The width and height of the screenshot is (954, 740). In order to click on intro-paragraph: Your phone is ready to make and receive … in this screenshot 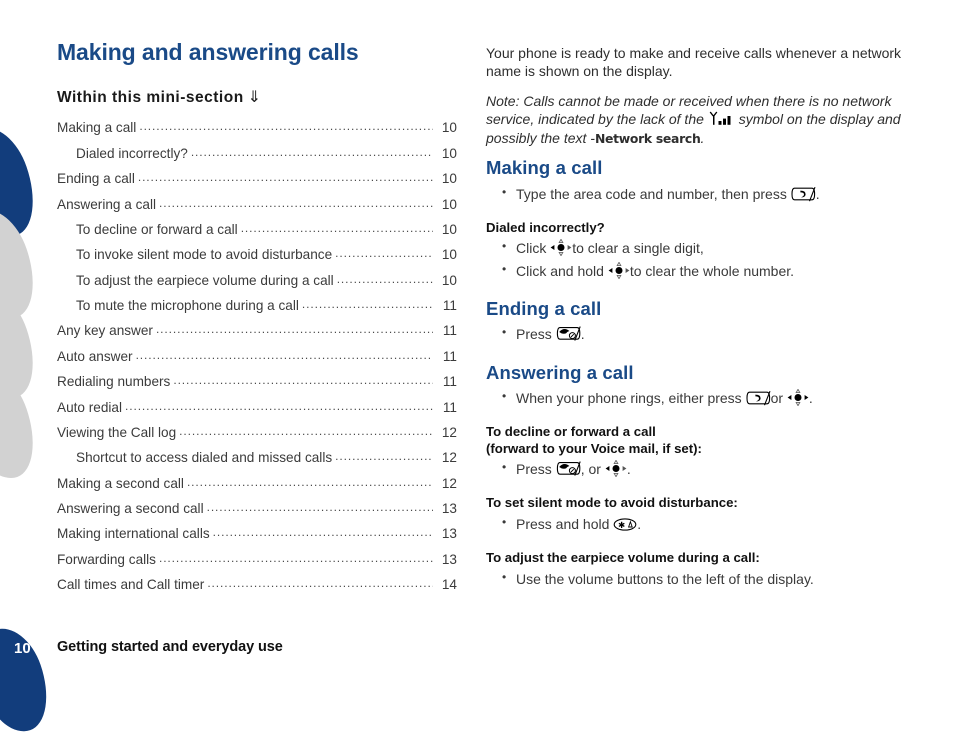, I will do `click(694, 62)`.